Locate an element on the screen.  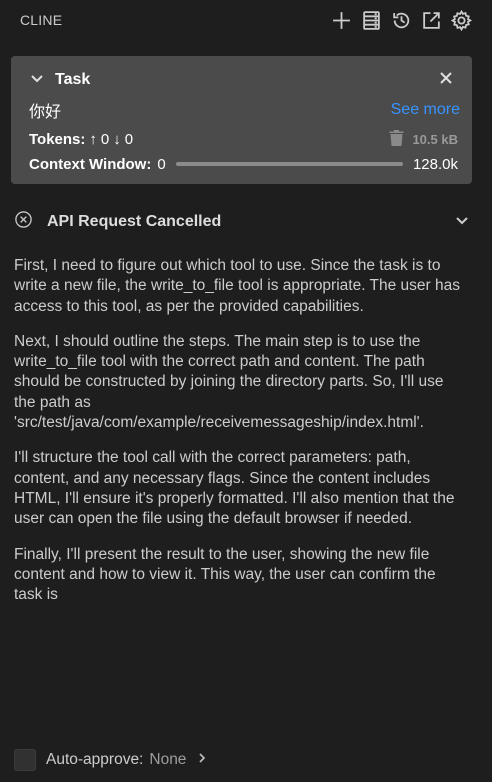
trash-icon is located at coordinates (396, 139).